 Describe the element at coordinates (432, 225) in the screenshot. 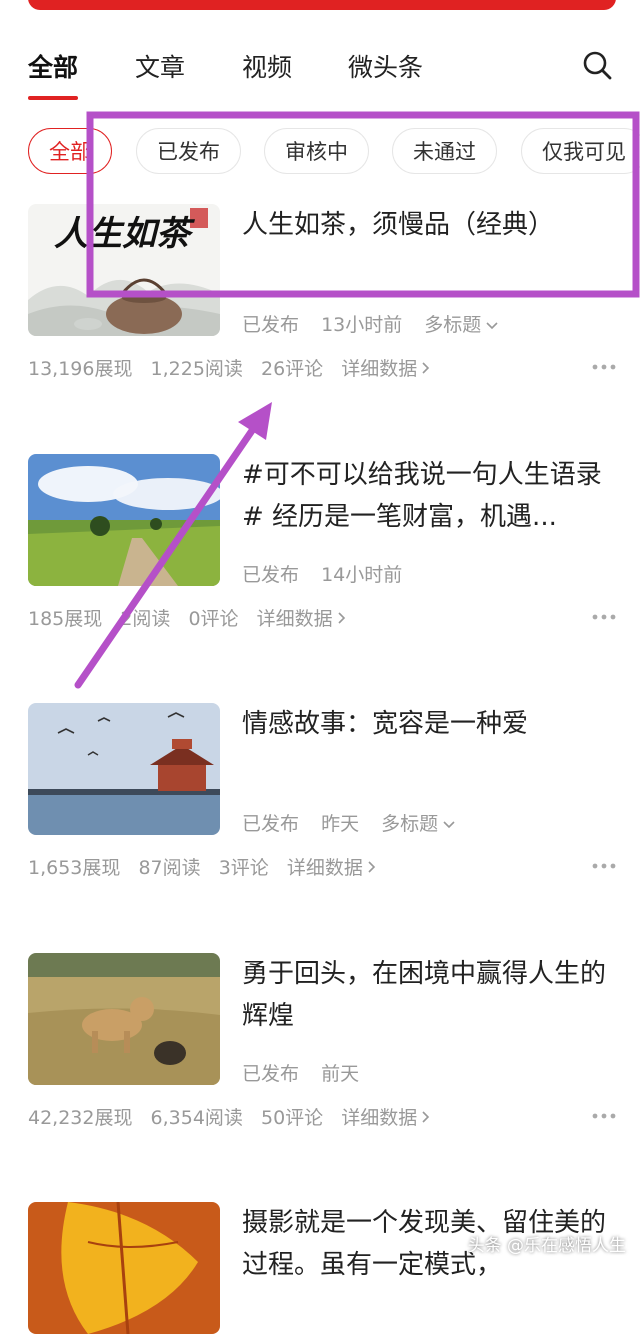

I see `article-title: 人生如茶，须慢品（经典）` at that location.